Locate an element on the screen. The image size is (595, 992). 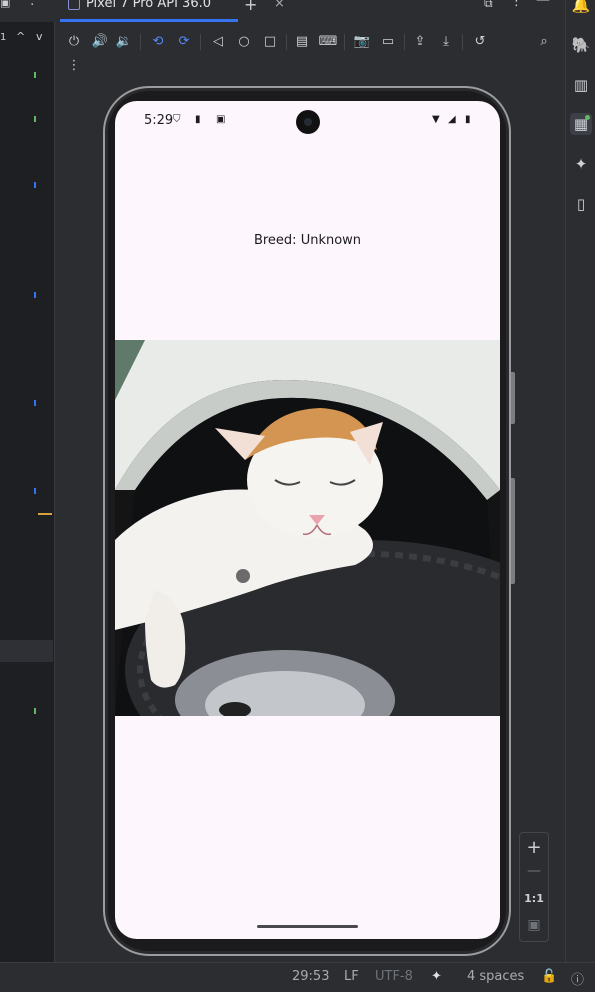
right-tool-window-bar: 🔔 🐘 ▥ ▦ ✦ ▯ is located at coordinates (580, 481).